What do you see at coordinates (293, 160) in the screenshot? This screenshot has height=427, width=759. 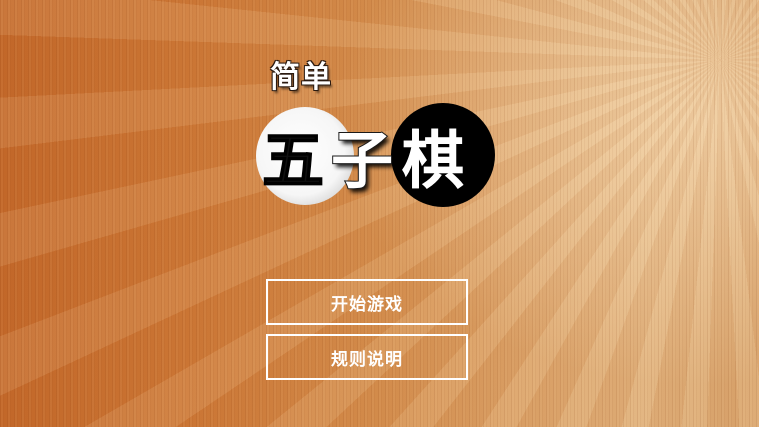 I see `logo-char-1: 五` at bounding box center [293, 160].